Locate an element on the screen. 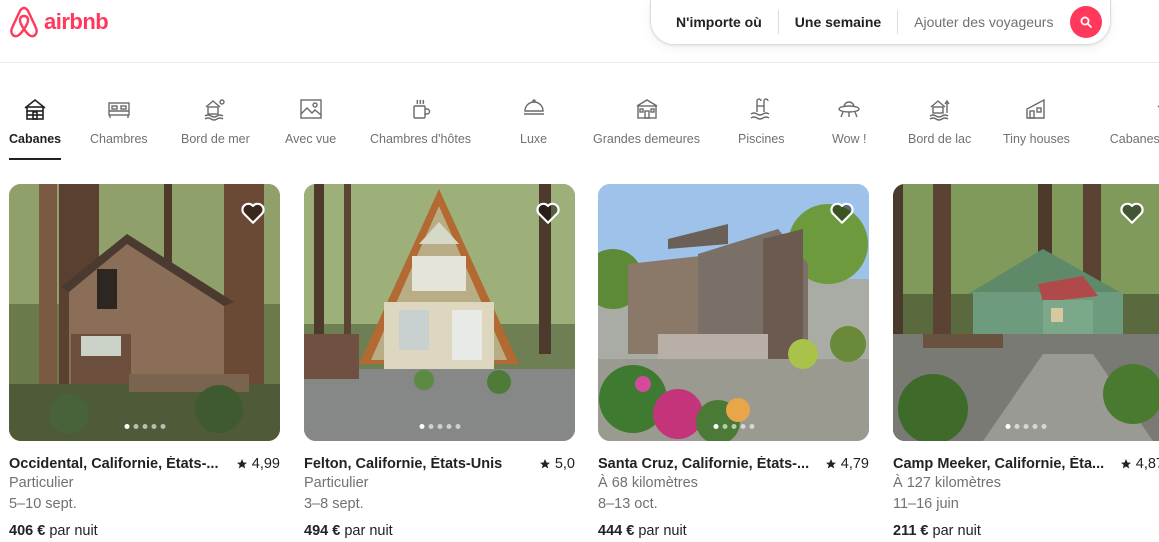  category-bord-de-lac: Bord de lac is located at coordinates (939, 112).